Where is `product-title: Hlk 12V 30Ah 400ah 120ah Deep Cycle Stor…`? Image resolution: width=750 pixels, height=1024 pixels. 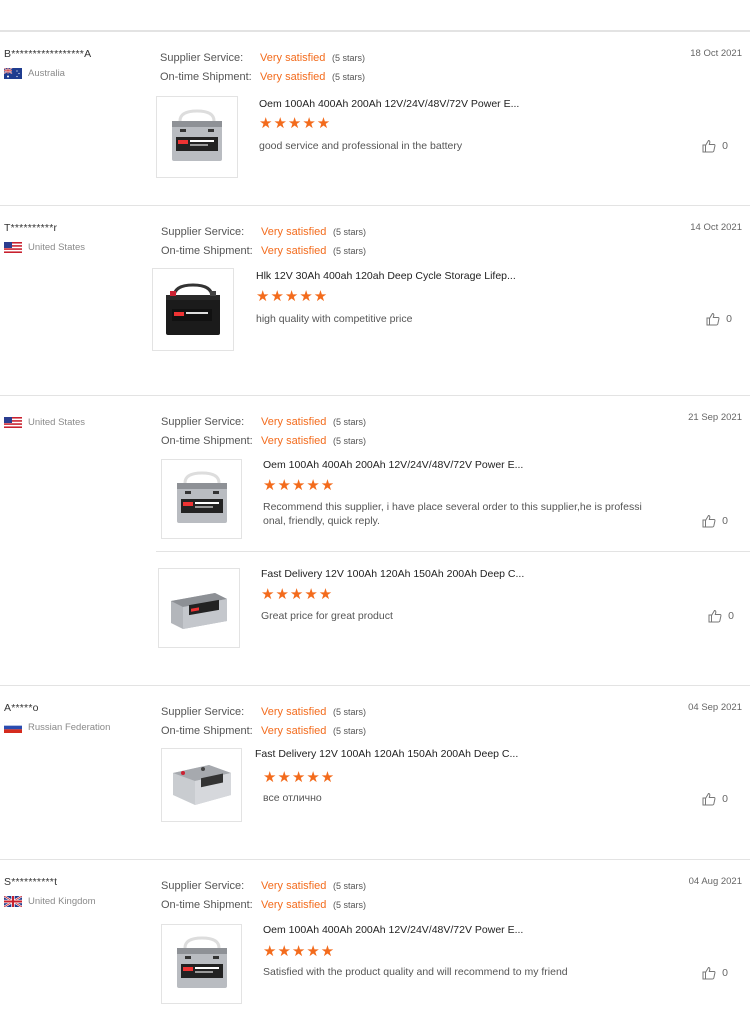 product-title: Hlk 12V 30Ah 400ah 120ah Deep Cycle Stor… is located at coordinates (386, 276).